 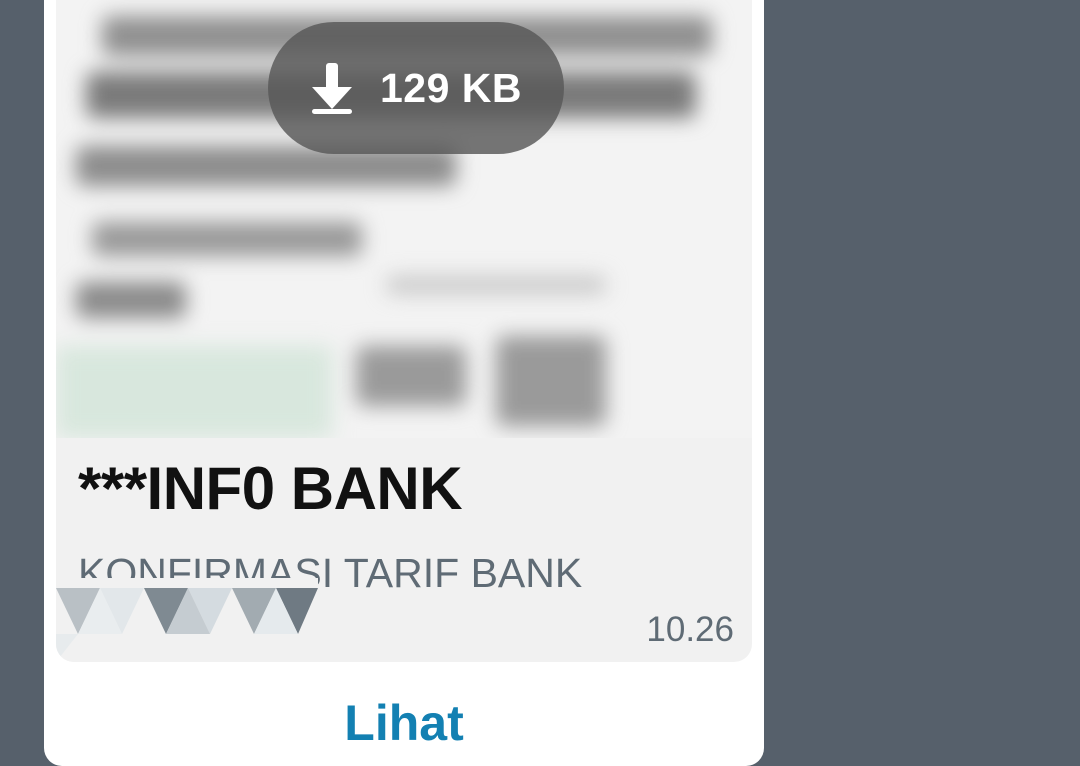 What do you see at coordinates (187, 620) in the screenshot?
I see `redaction-pattern` at bounding box center [187, 620].